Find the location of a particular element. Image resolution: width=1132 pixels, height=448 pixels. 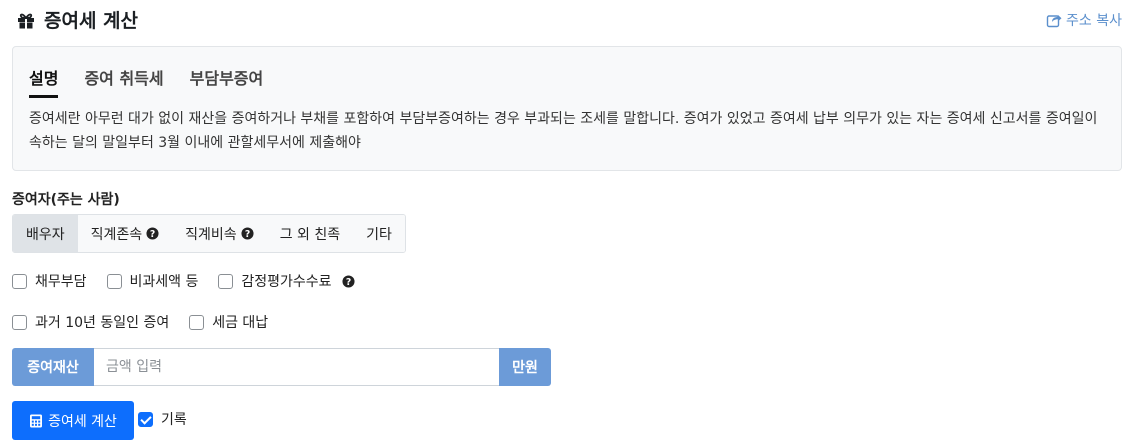

calculate-button-label: 증여세 계산 is located at coordinates (82, 421).